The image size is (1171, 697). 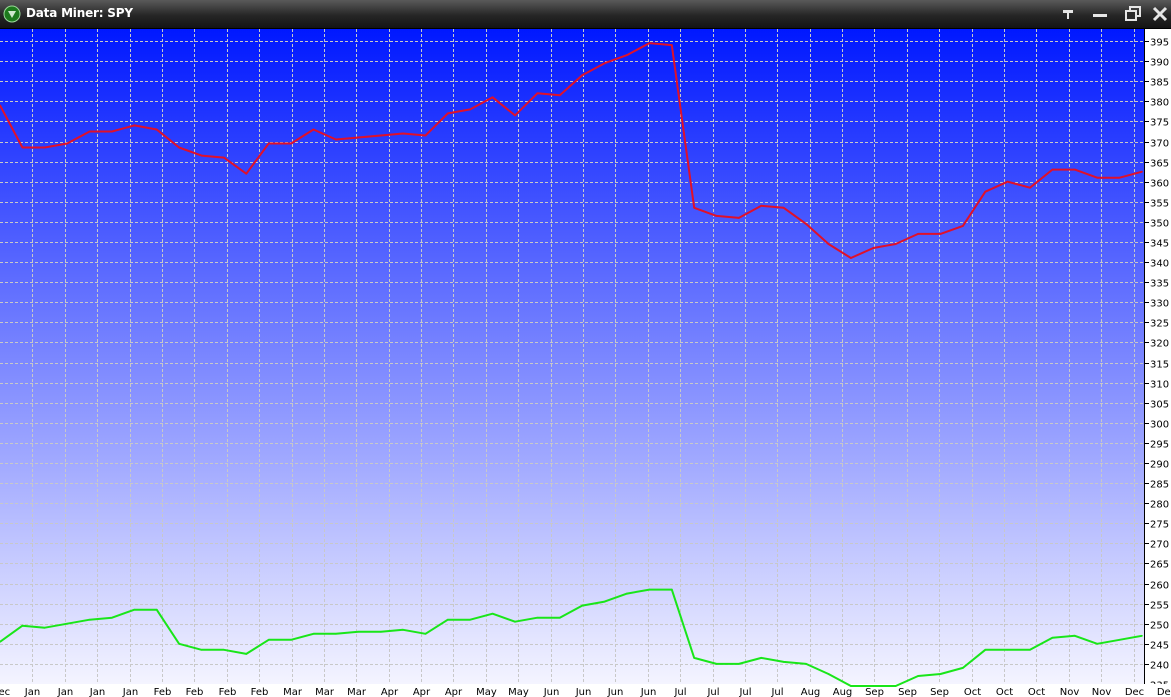 What do you see at coordinates (1159, 264) in the screenshot?
I see `y-tick-label: 340` at bounding box center [1159, 264].